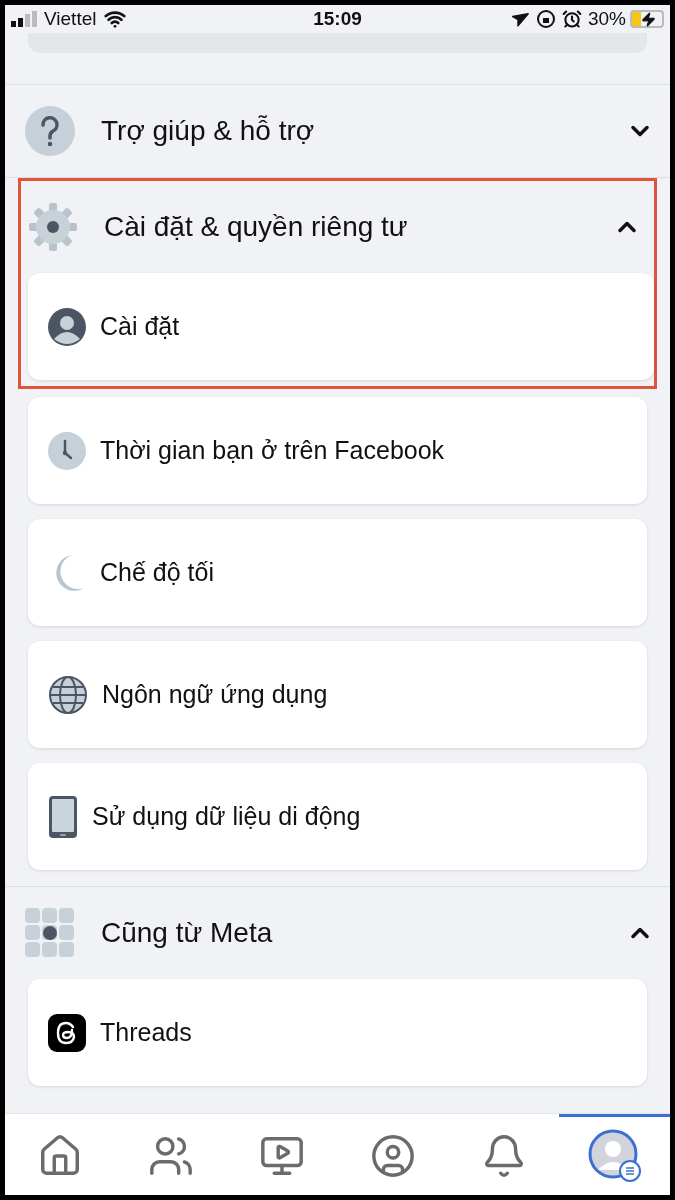 The image size is (675, 1200). I want to click on question-icon, so click(50, 131).